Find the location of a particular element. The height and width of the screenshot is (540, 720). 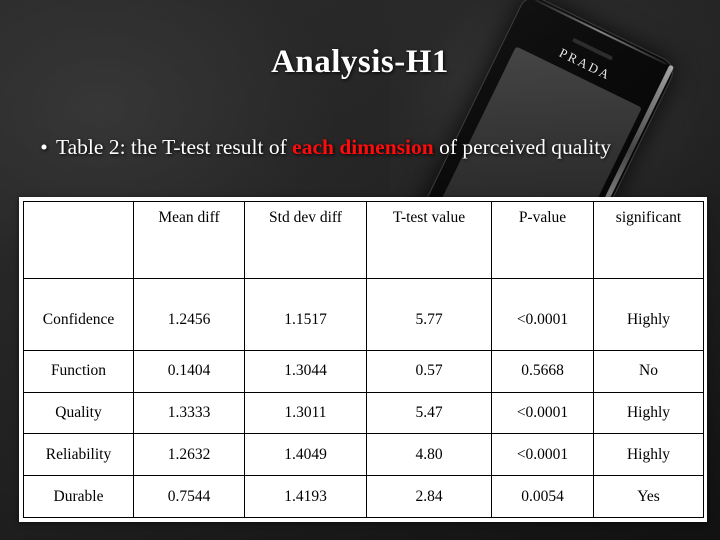

cell-std-dev-diff: 1.1517 is located at coordinates (305, 314).